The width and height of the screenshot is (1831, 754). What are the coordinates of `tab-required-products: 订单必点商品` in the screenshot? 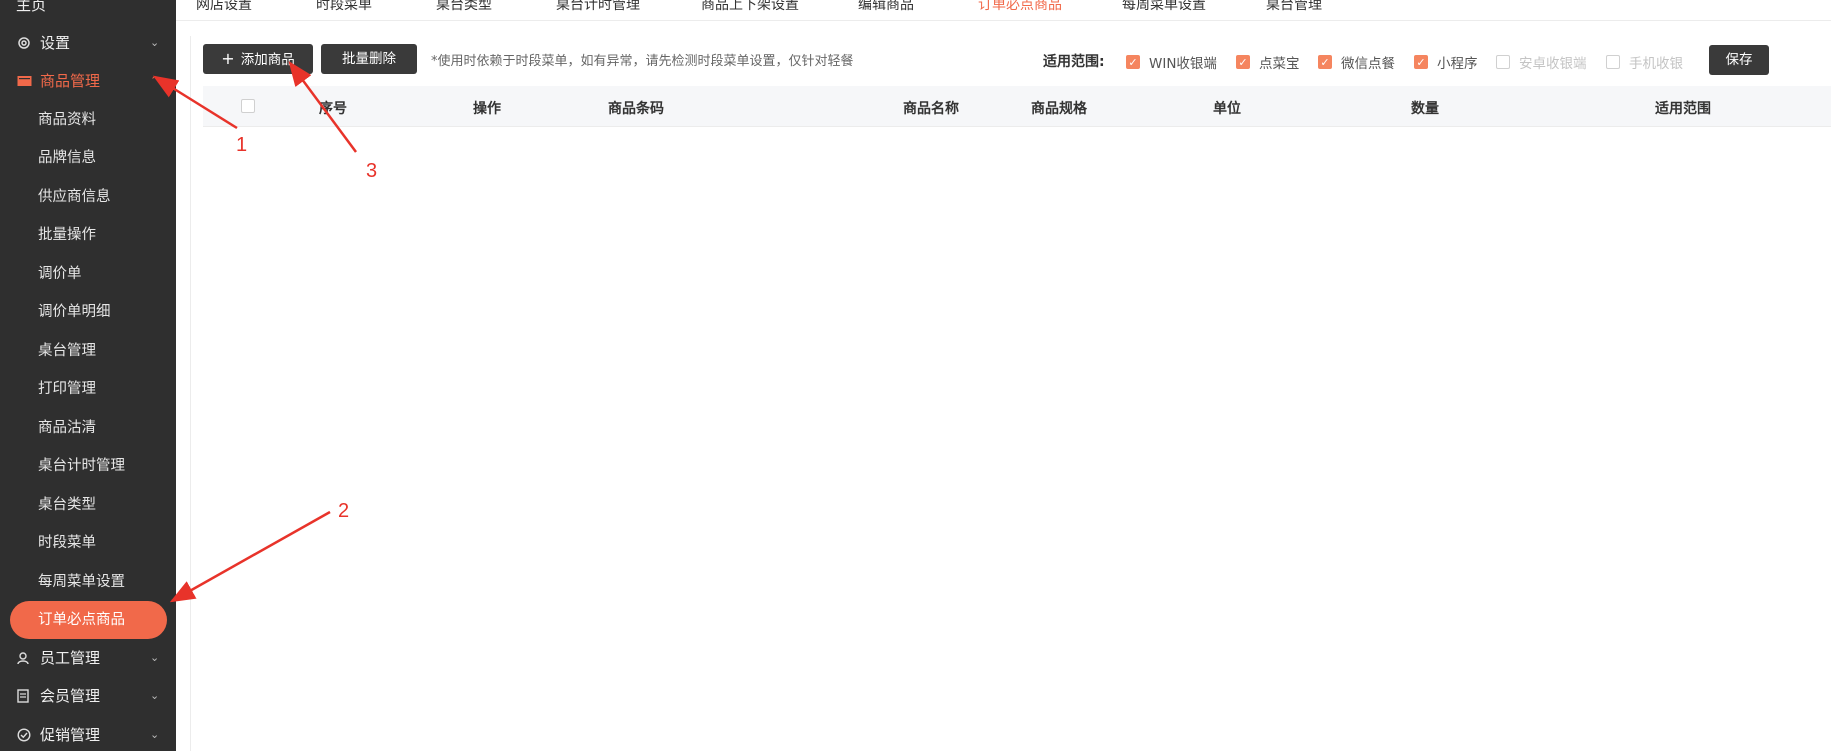 It's located at (1020, 7).